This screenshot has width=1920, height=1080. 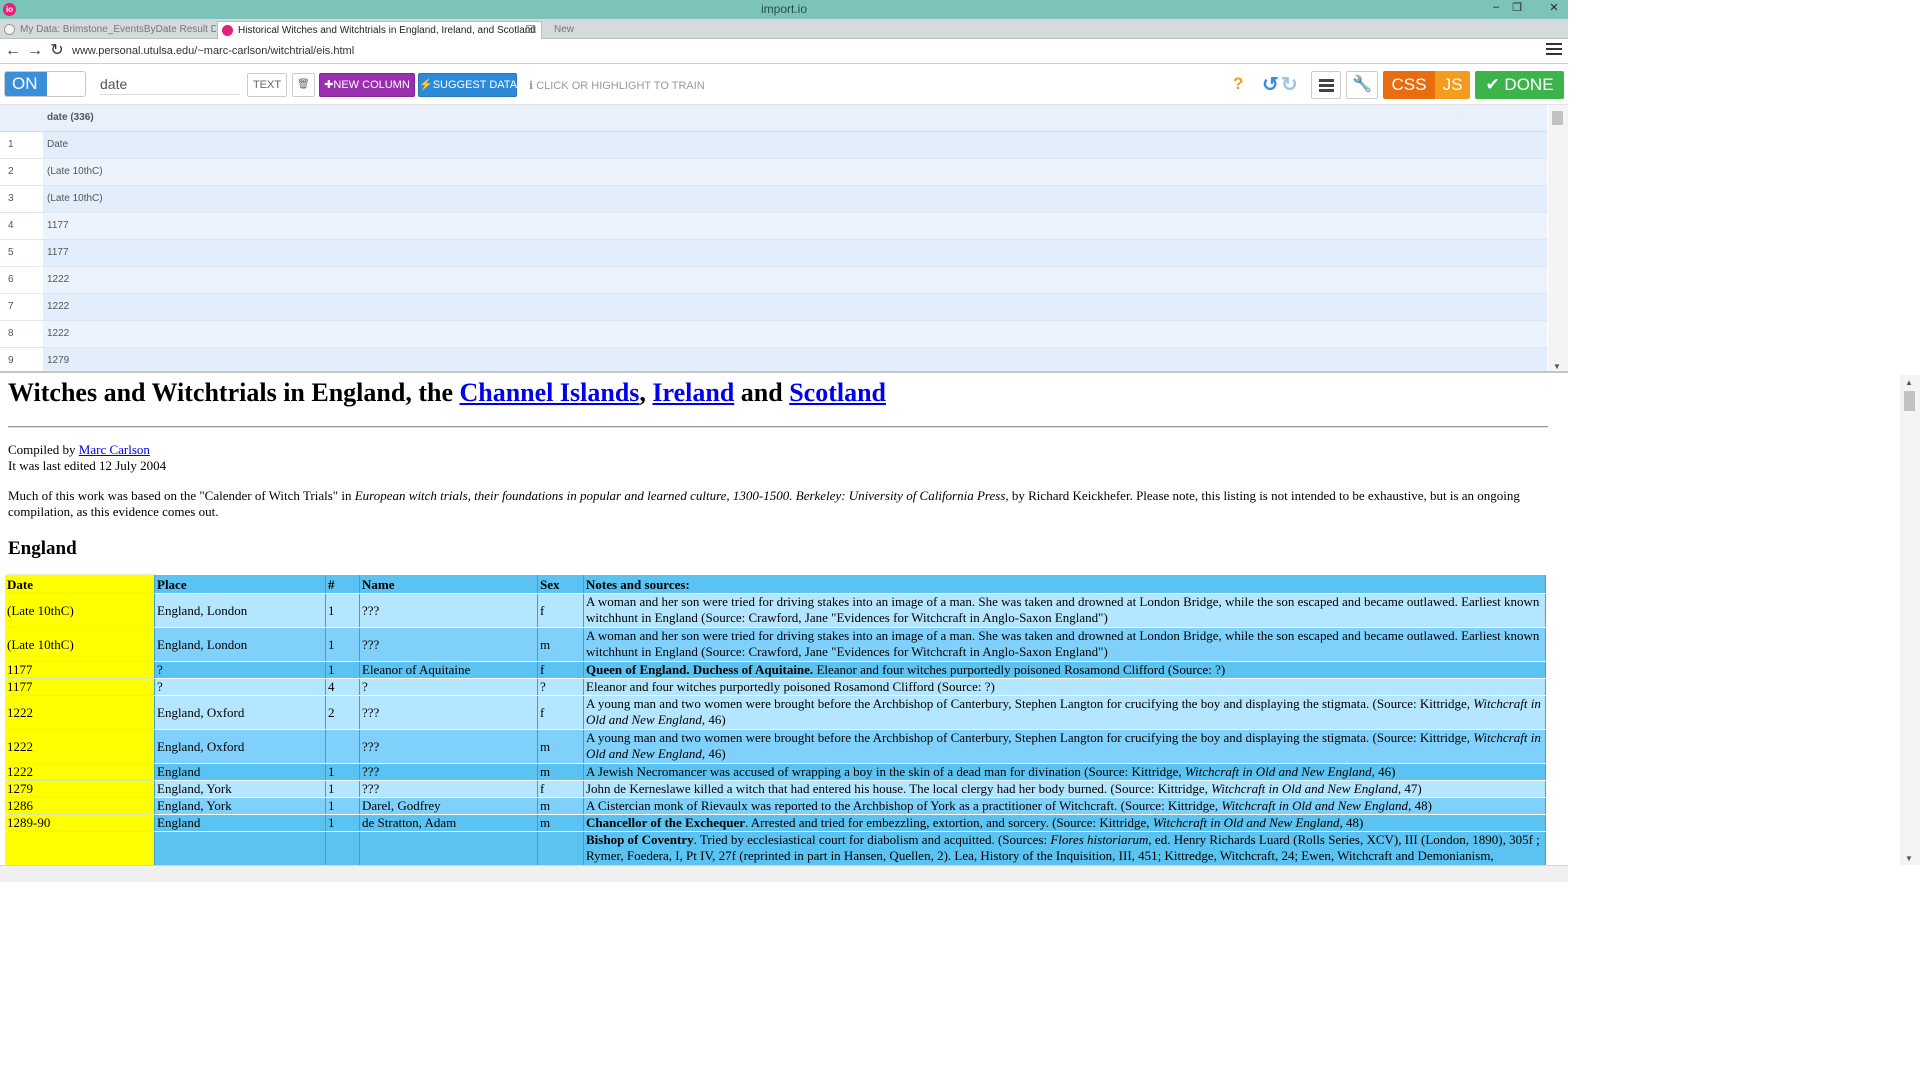 What do you see at coordinates (21, 280) in the screenshot?
I see `row-number: 6` at bounding box center [21, 280].